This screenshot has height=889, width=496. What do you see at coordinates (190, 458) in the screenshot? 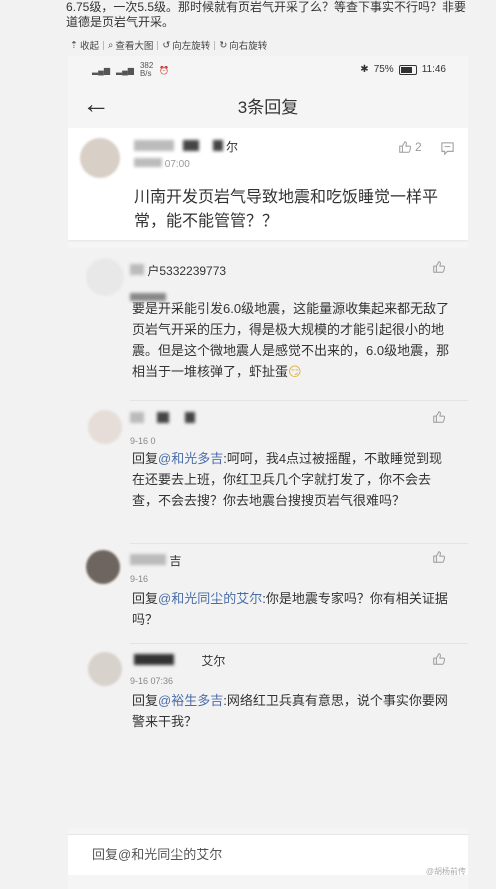
I see `mention-link: @和光多吉` at bounding box center [190, 458].